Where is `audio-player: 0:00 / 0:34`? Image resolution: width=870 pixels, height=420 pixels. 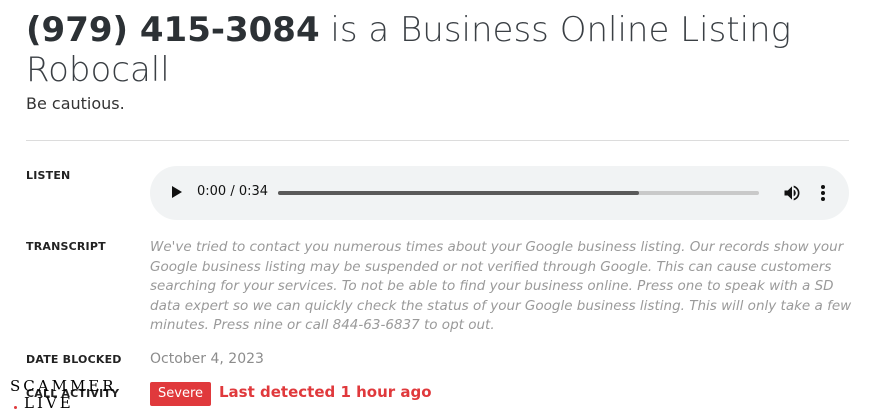
audio-player: 0:00 / 0:34 is located at coordinates (499, 193).